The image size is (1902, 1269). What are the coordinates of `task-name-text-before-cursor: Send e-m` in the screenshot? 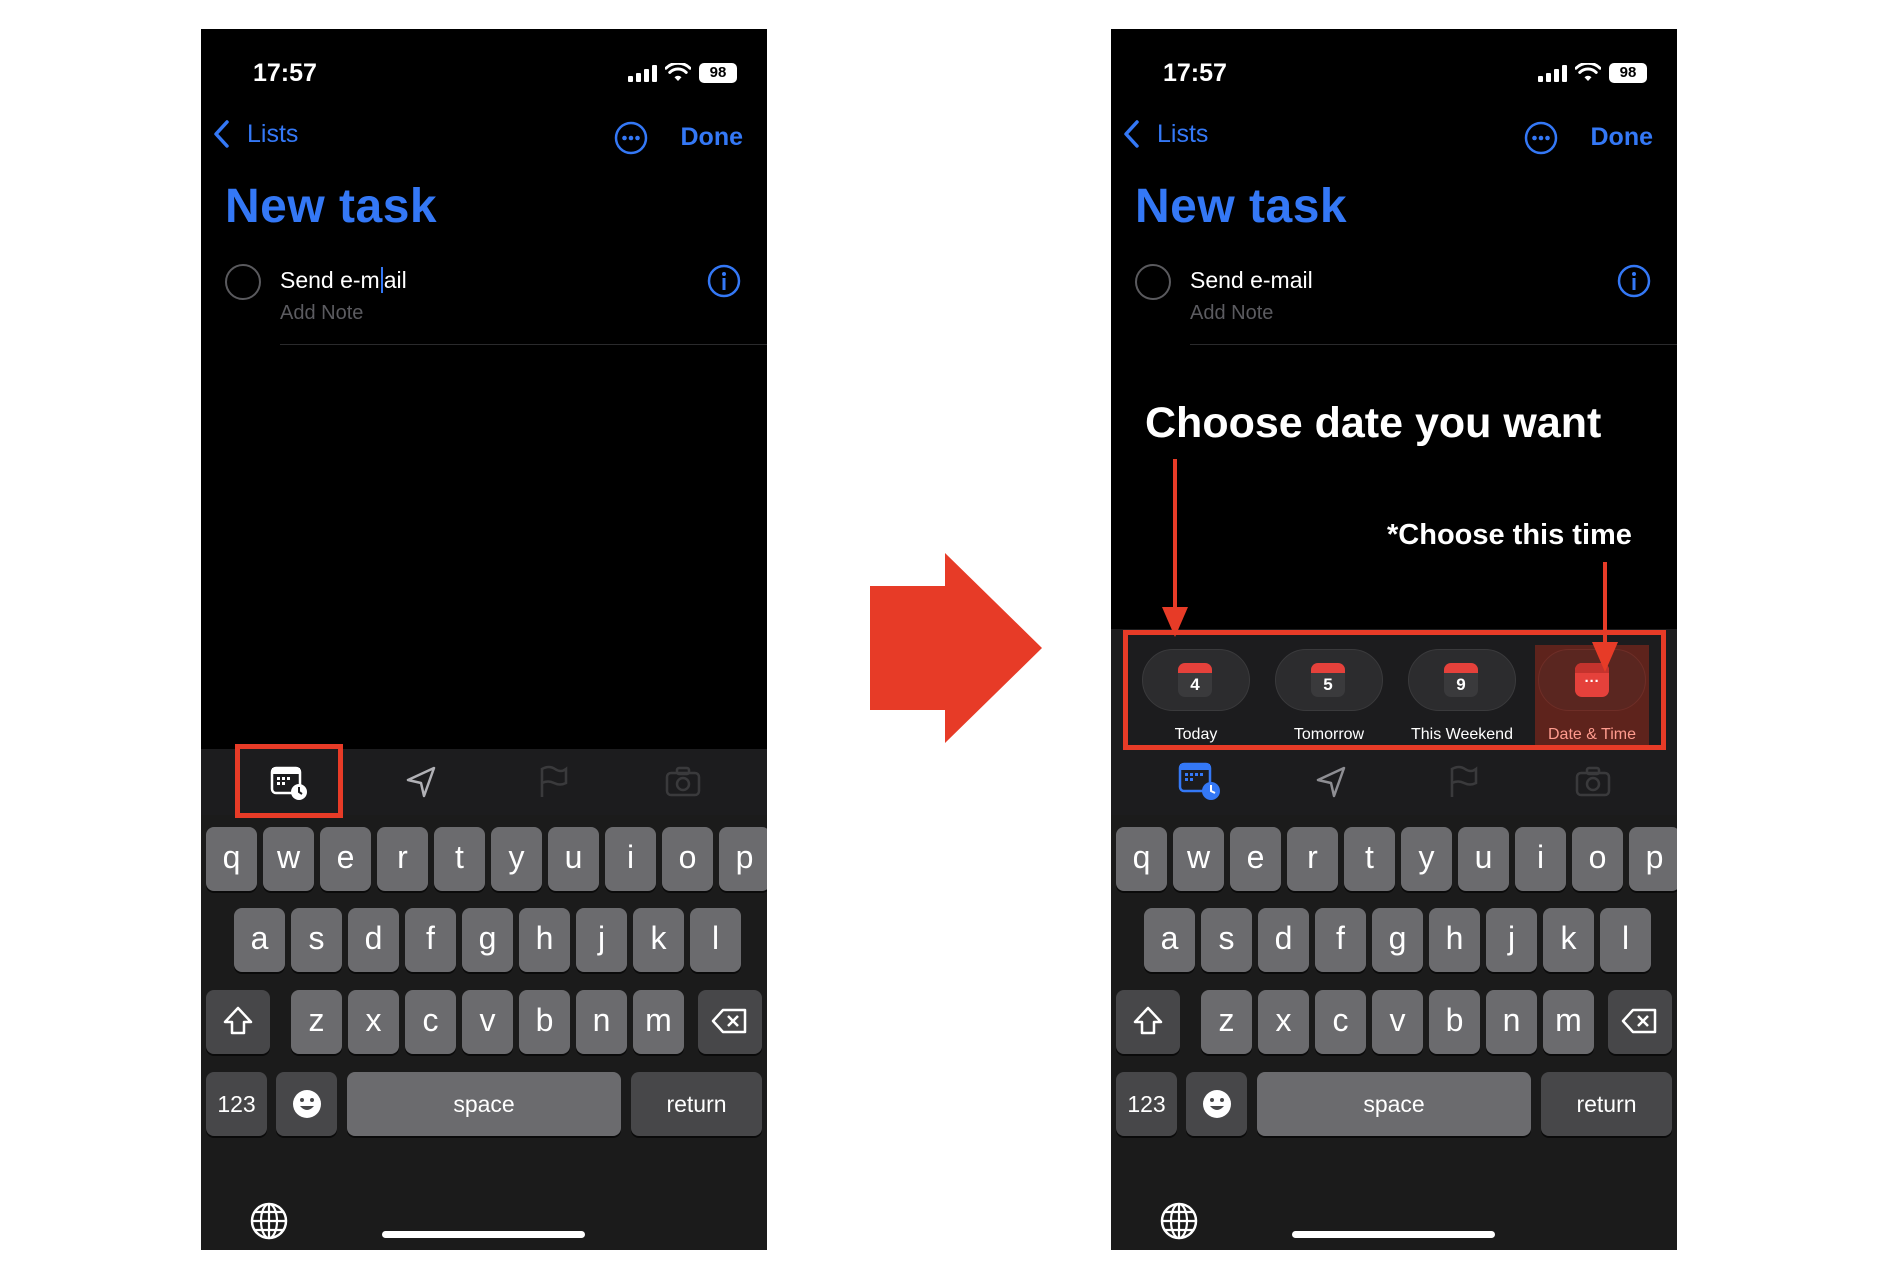 It's located at (330, 280).